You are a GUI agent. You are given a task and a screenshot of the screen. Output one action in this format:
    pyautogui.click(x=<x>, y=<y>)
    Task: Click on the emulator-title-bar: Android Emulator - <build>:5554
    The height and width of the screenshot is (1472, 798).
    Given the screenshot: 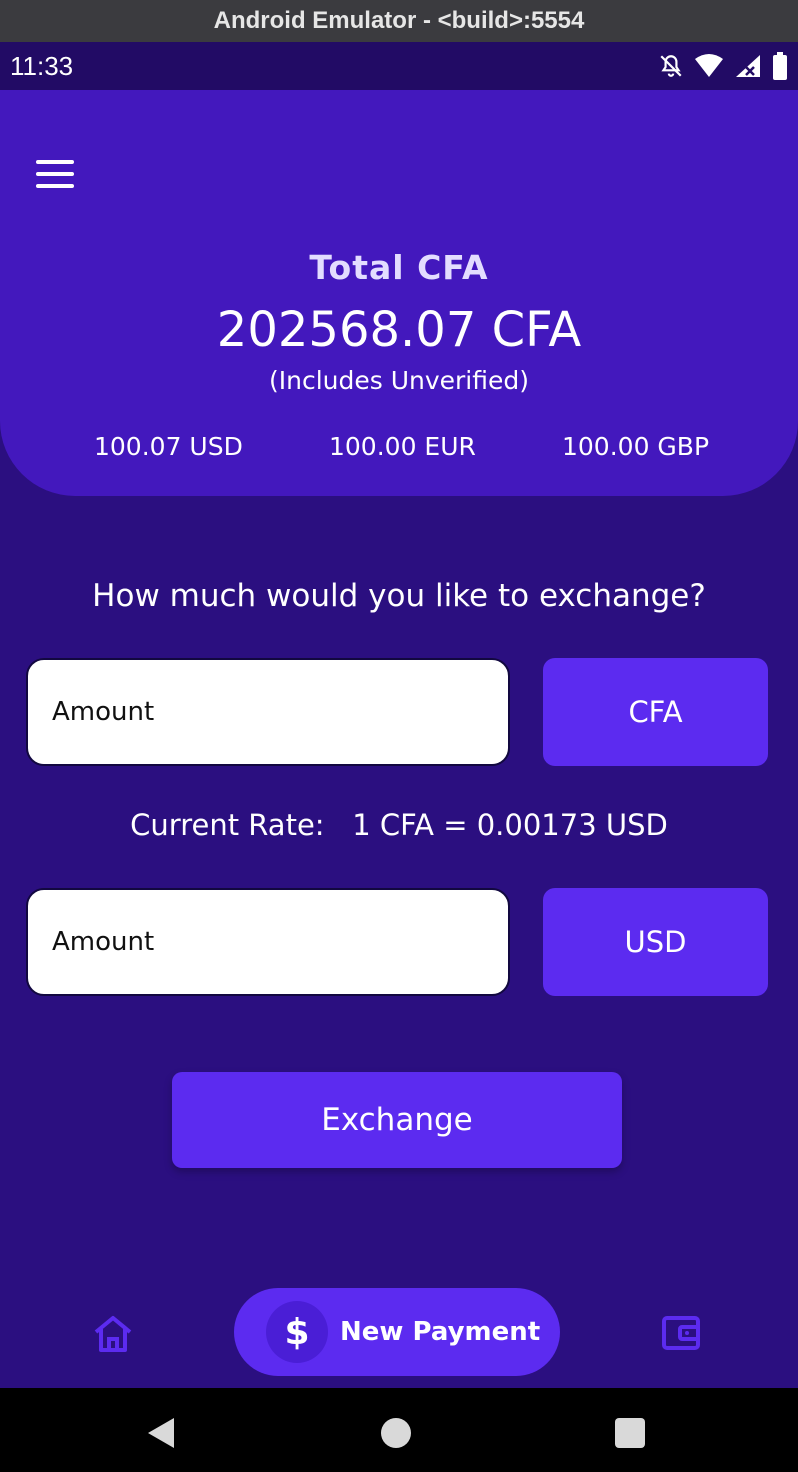 What is the action you would take?
    pyautogui.click(x=399, y=21)
    